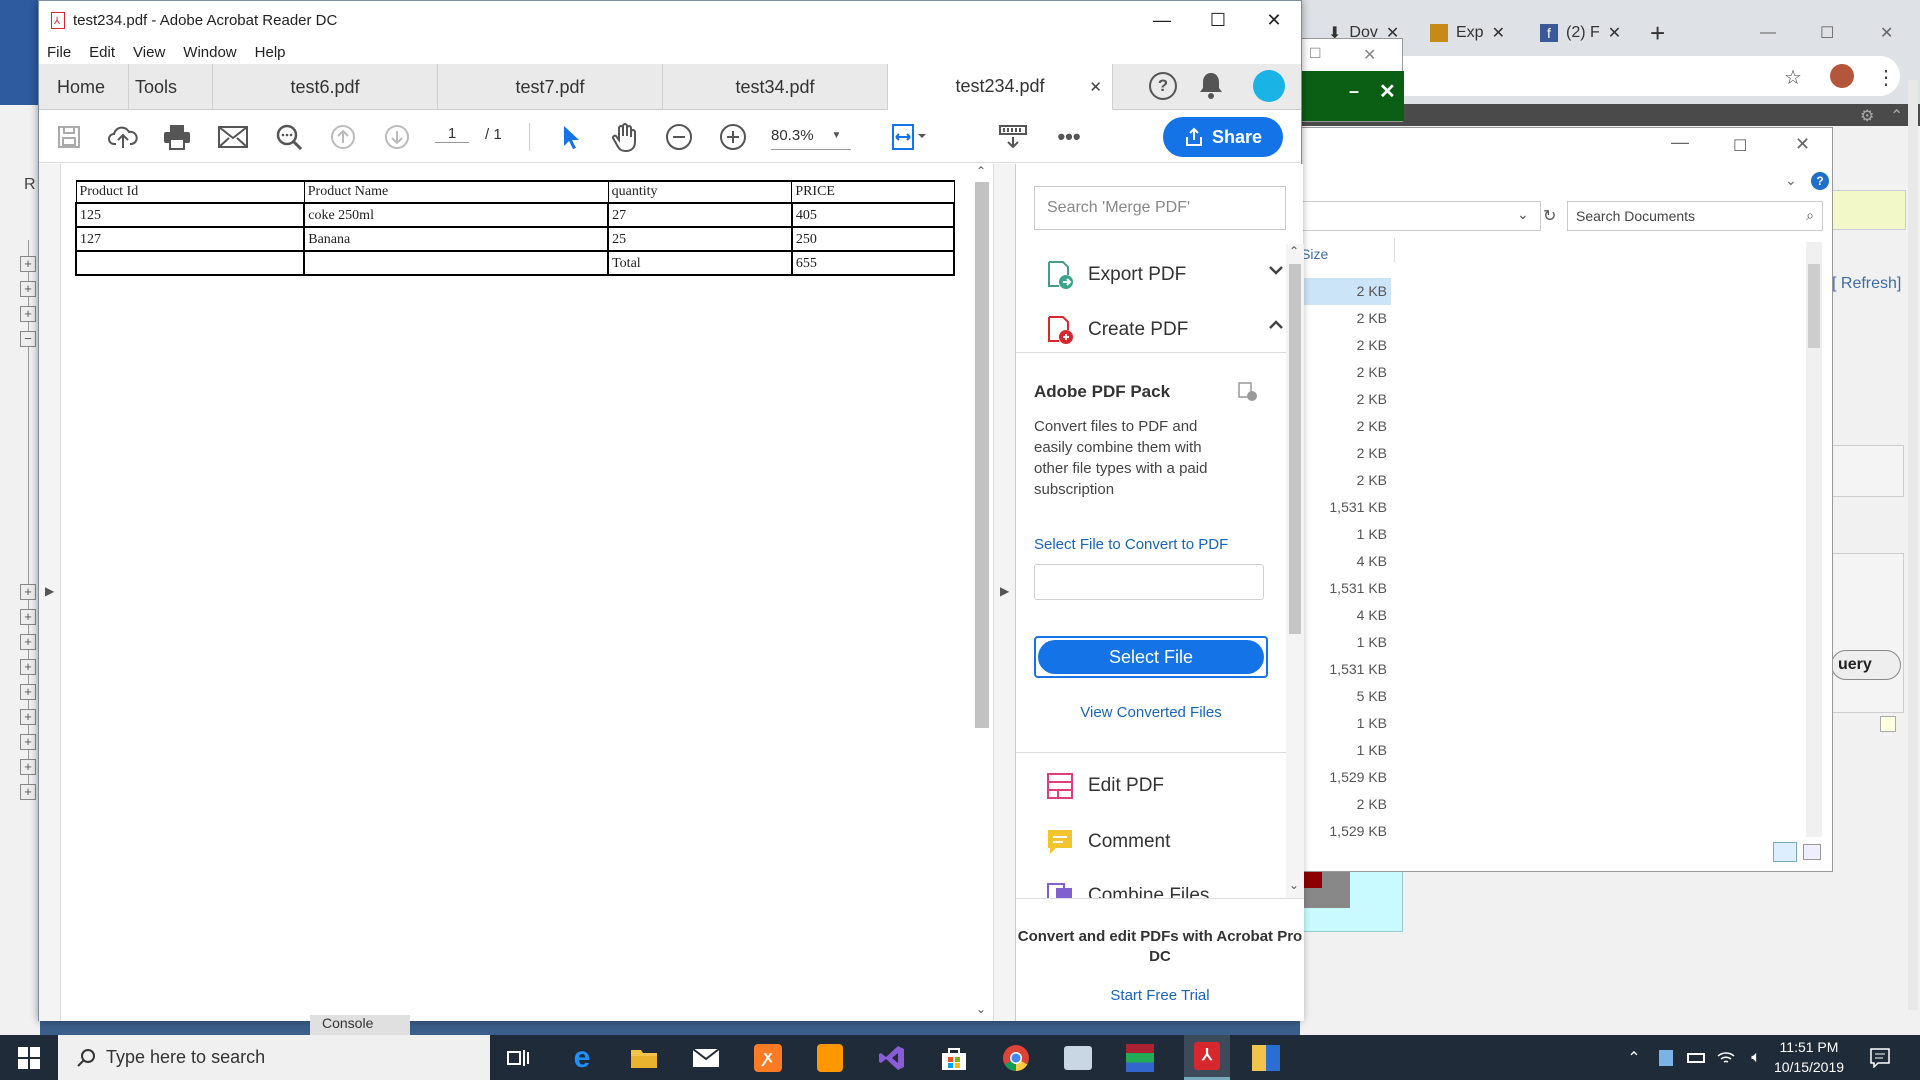 The image size is (1920, 1080). Describe the element at coordinates (289, 137) in the screenshot. I see `search-zoom-icon` at that location.